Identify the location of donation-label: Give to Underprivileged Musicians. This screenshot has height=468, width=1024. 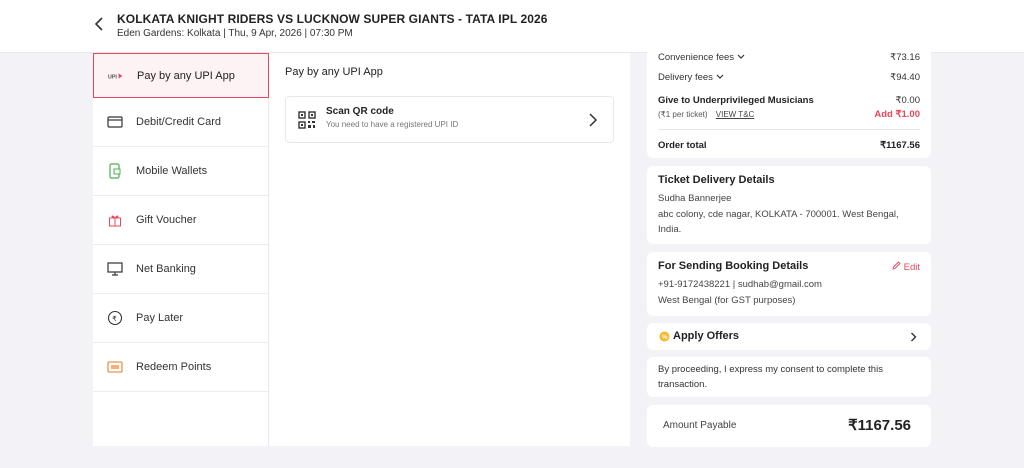
(736, 100).